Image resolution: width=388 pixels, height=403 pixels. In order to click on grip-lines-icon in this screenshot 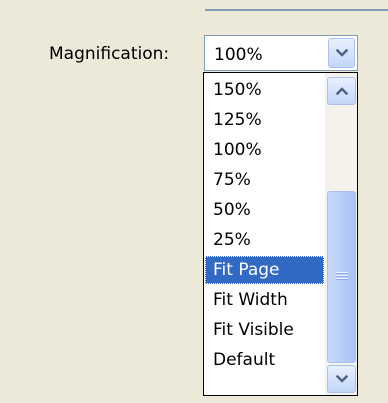, I will do `click(342, 276)`.